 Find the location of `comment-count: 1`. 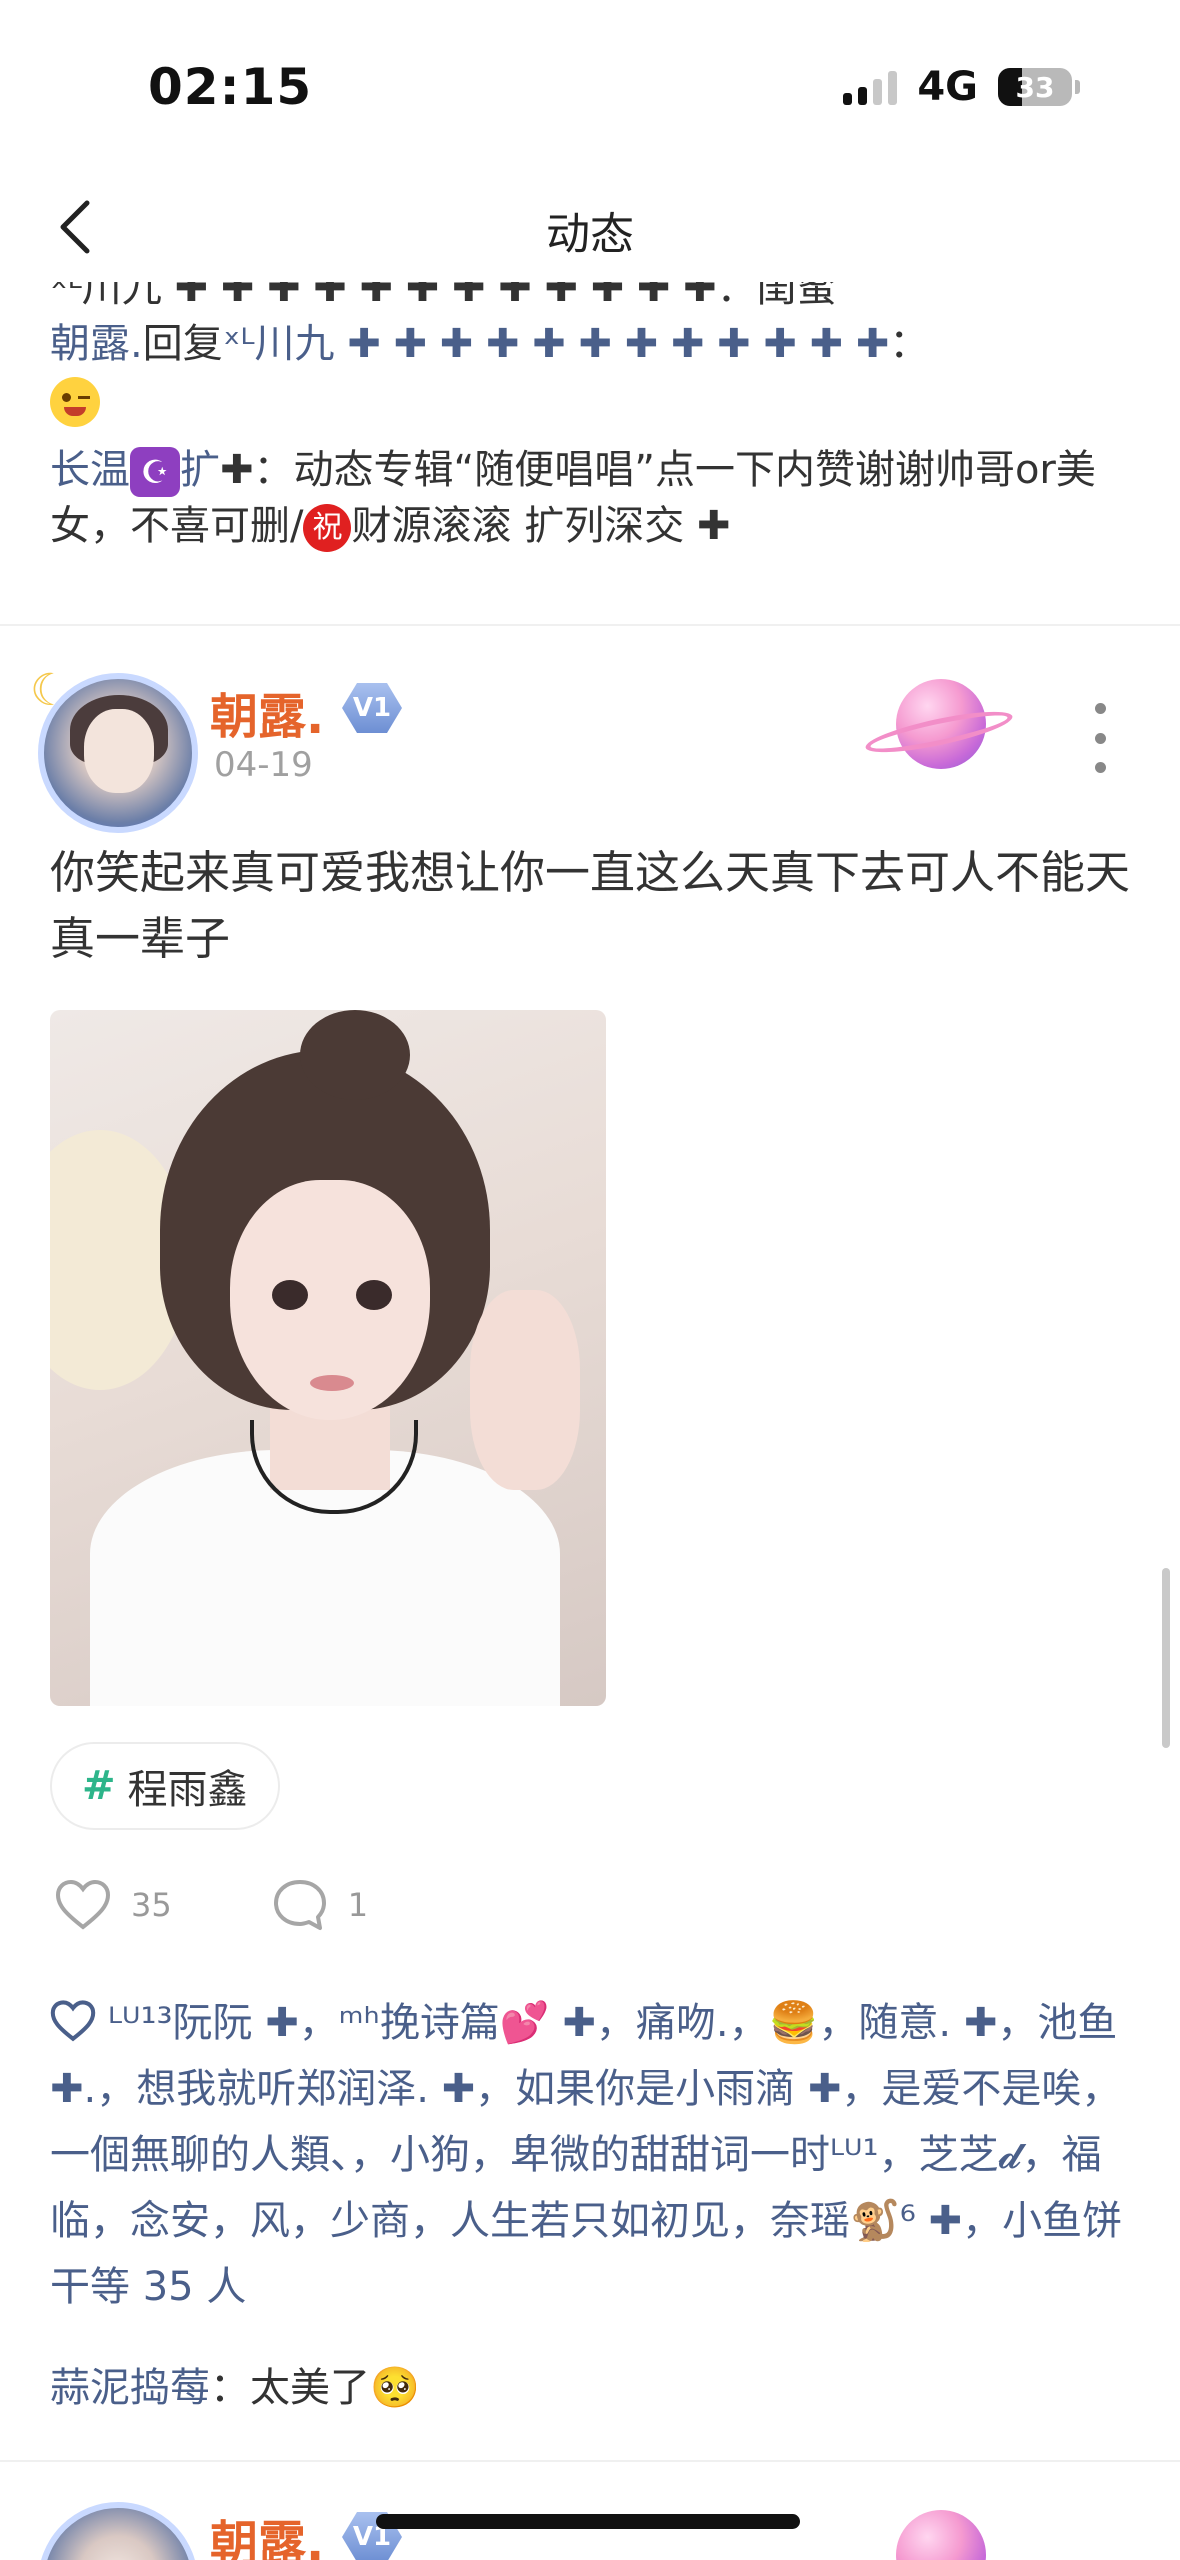

comment-count: 1 is located at coordinates (358, 1905).